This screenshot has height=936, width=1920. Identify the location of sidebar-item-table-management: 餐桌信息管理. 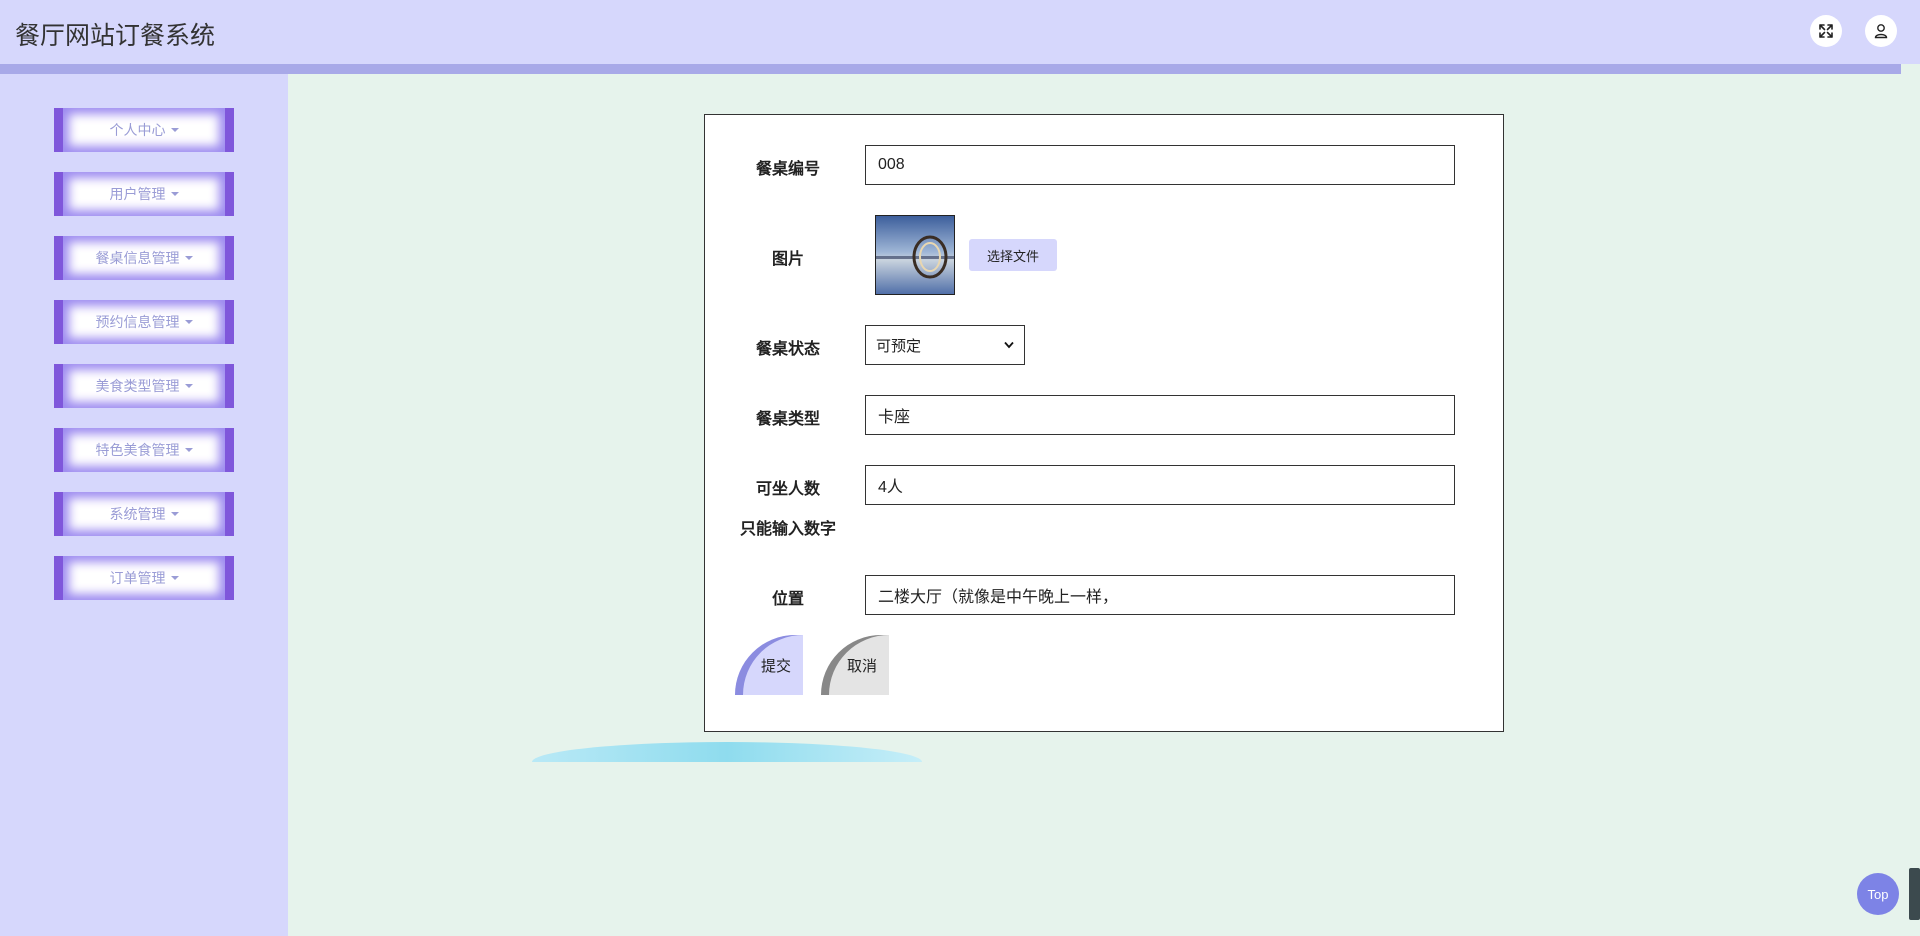
(144, 258).